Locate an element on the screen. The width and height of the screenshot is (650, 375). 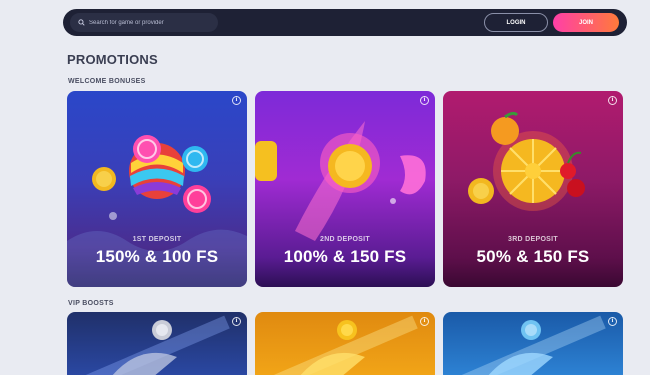
search-input is located at coordinates (149, 22).